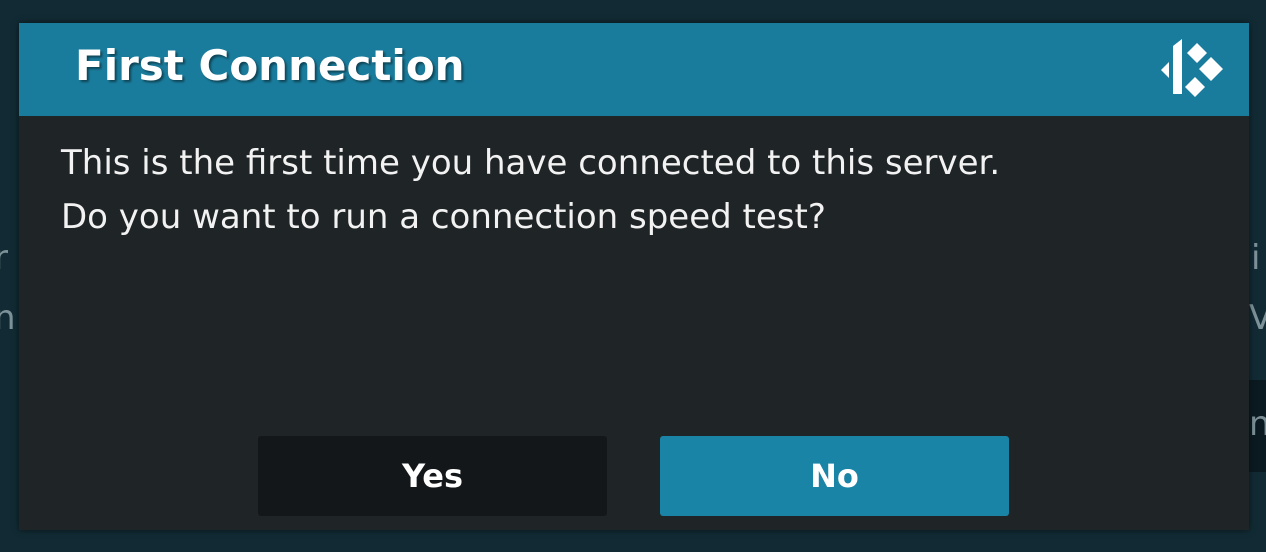 This screenshot has width=1266, height=552. I want to click on dialog-title: First Connection, so click(270, 65).